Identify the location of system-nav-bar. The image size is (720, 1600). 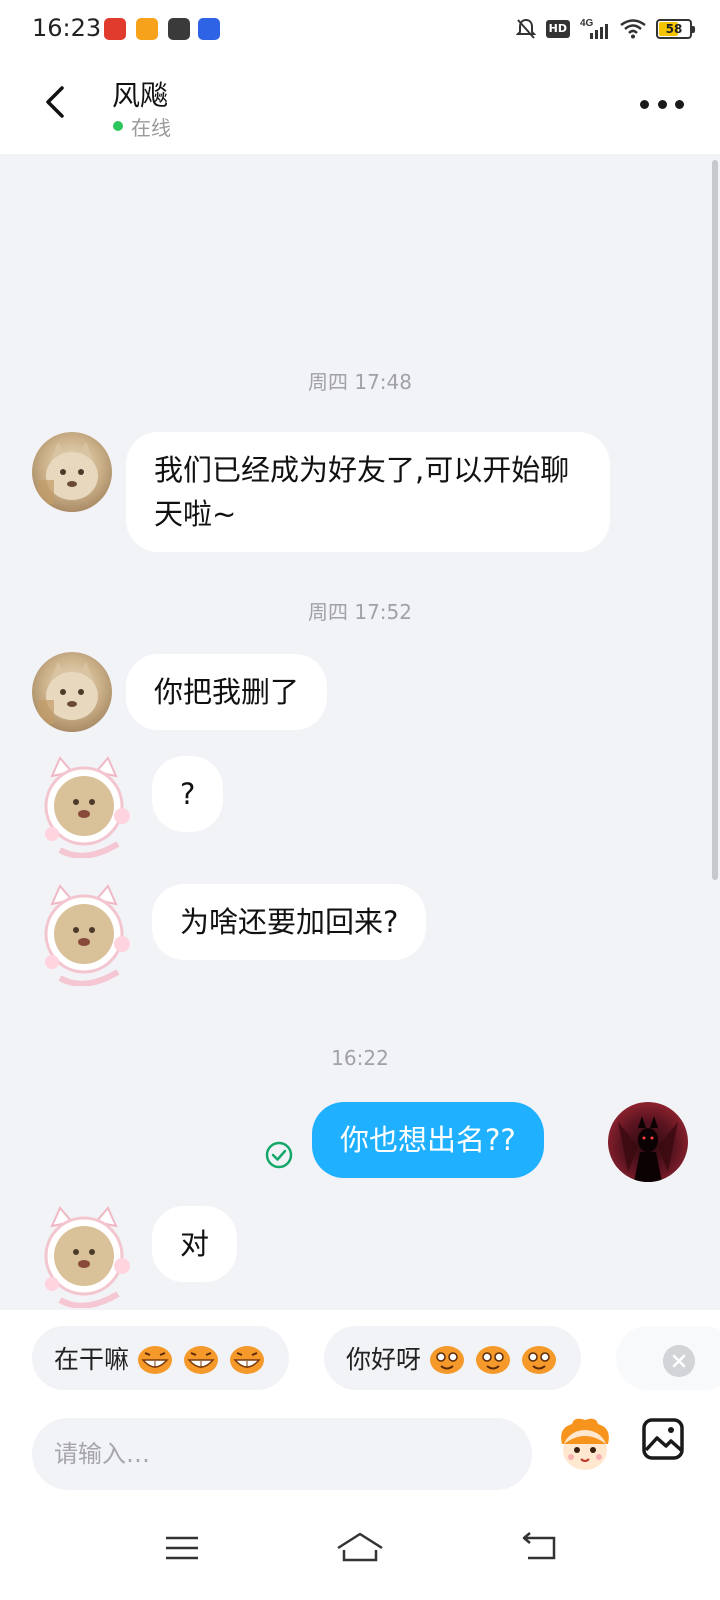
(360, 1550).